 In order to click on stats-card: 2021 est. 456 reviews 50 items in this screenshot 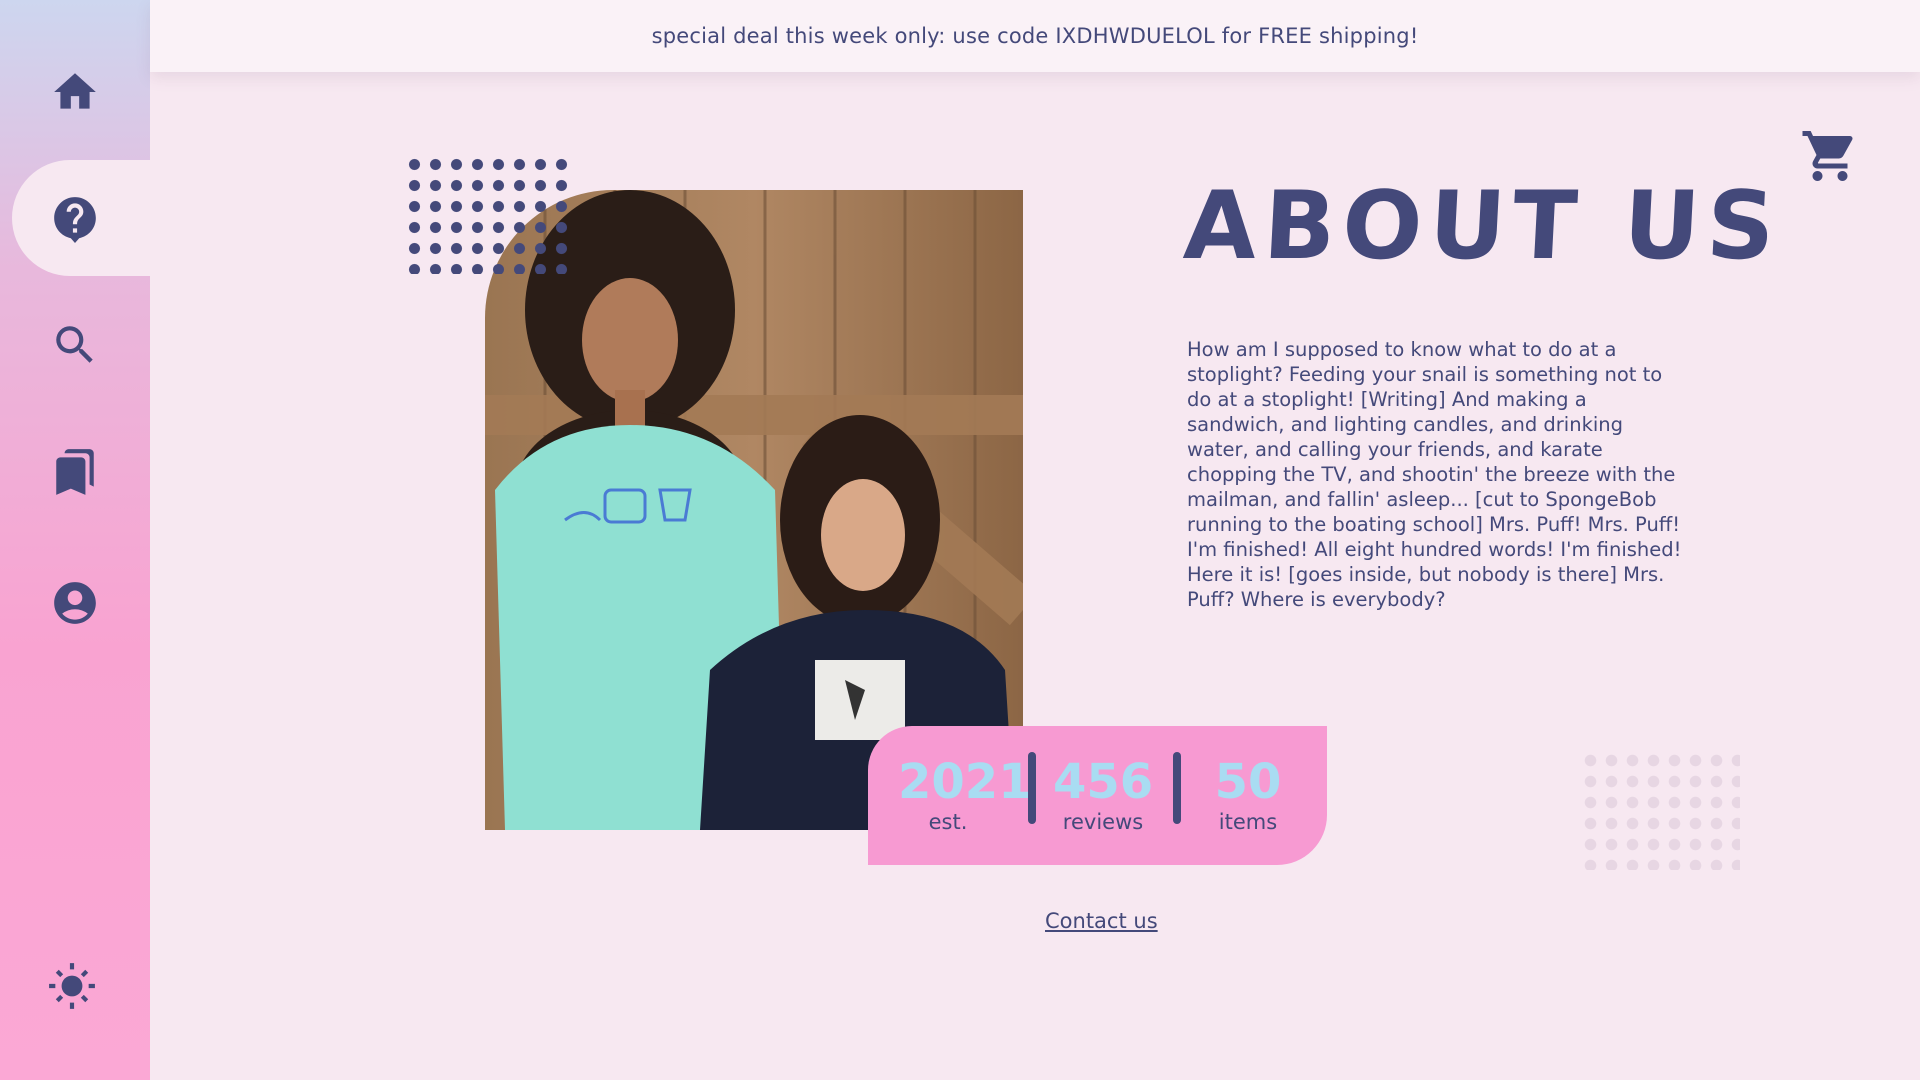, I will do `click(1097, 795)`.